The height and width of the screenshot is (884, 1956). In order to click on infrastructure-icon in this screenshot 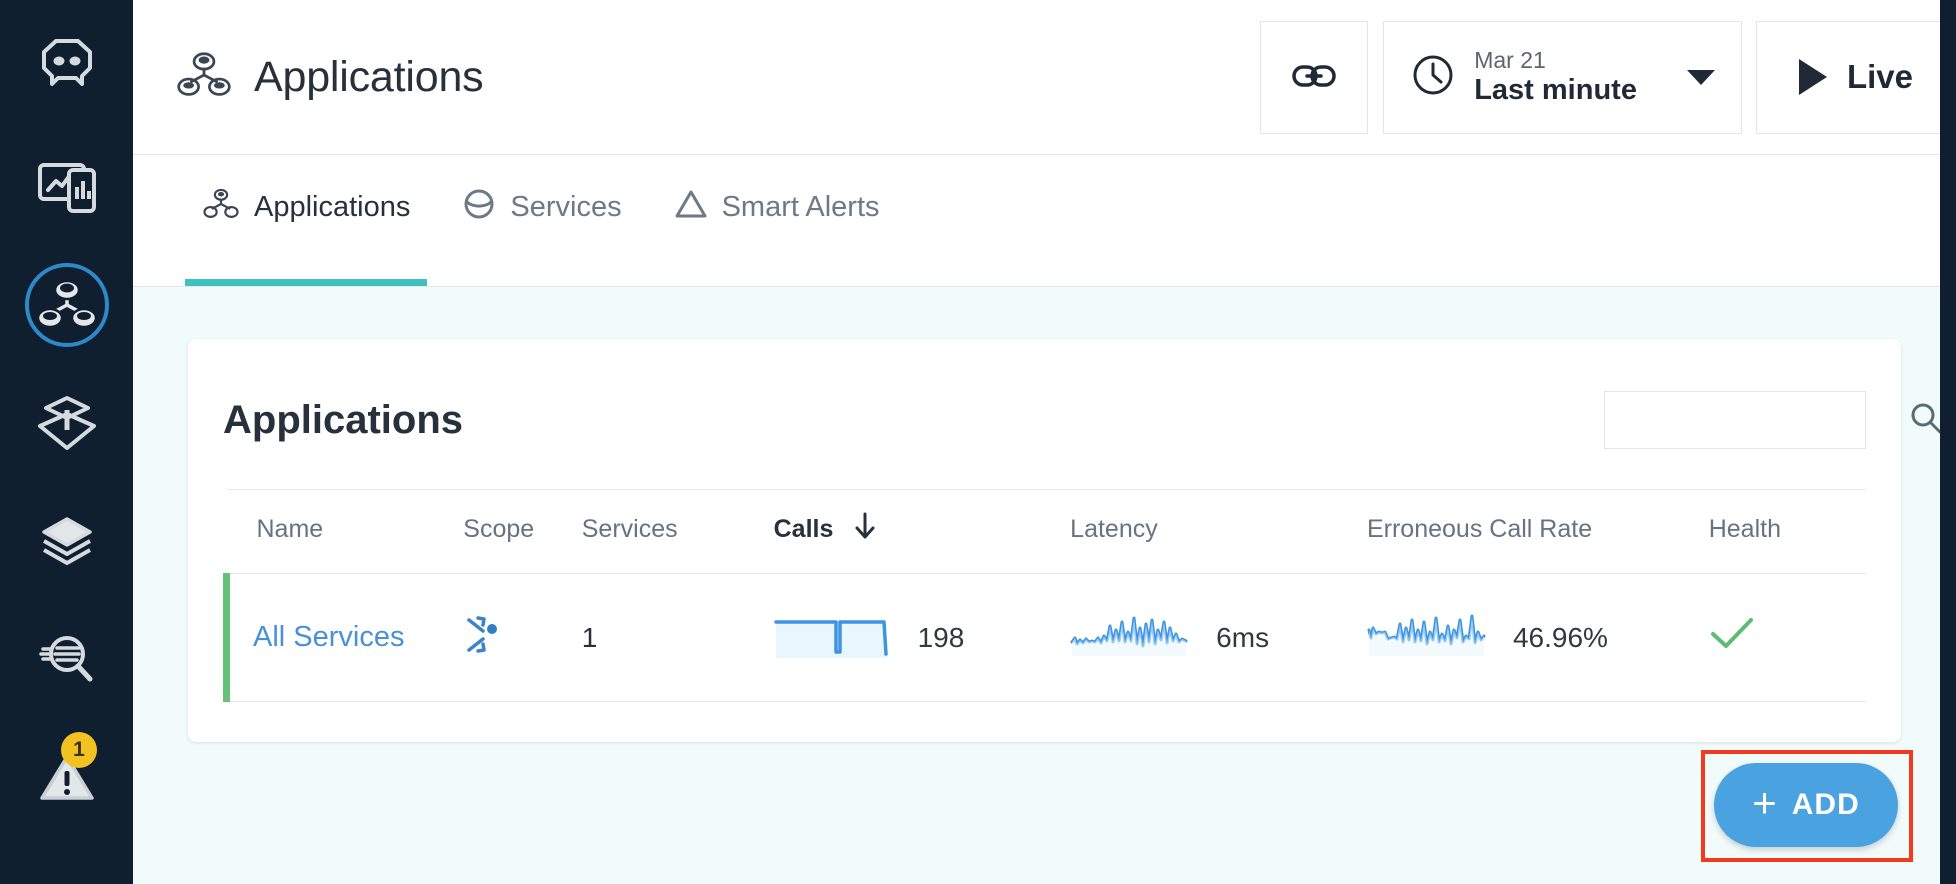, I will do `click(67, 423)`.